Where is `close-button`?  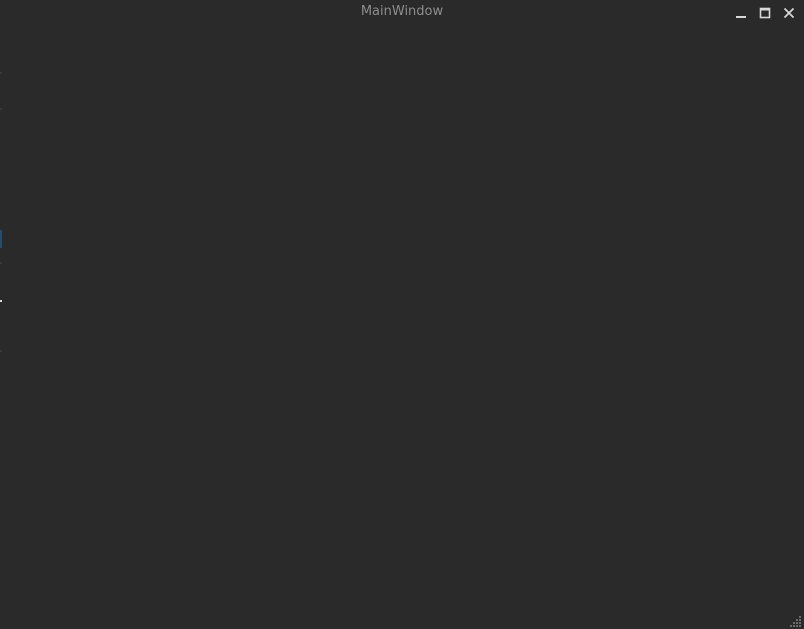
close-button is located at coordinates (789, 13).